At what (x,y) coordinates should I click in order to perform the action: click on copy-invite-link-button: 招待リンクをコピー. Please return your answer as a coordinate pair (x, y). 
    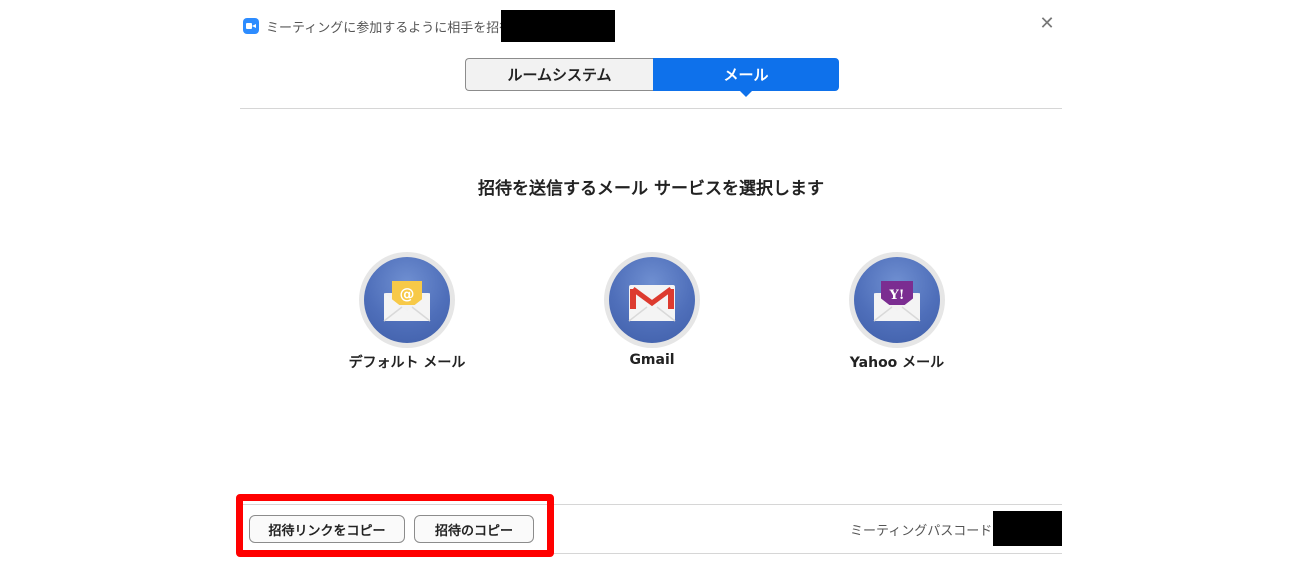
    Looking at the image, I should click on (327, 529).